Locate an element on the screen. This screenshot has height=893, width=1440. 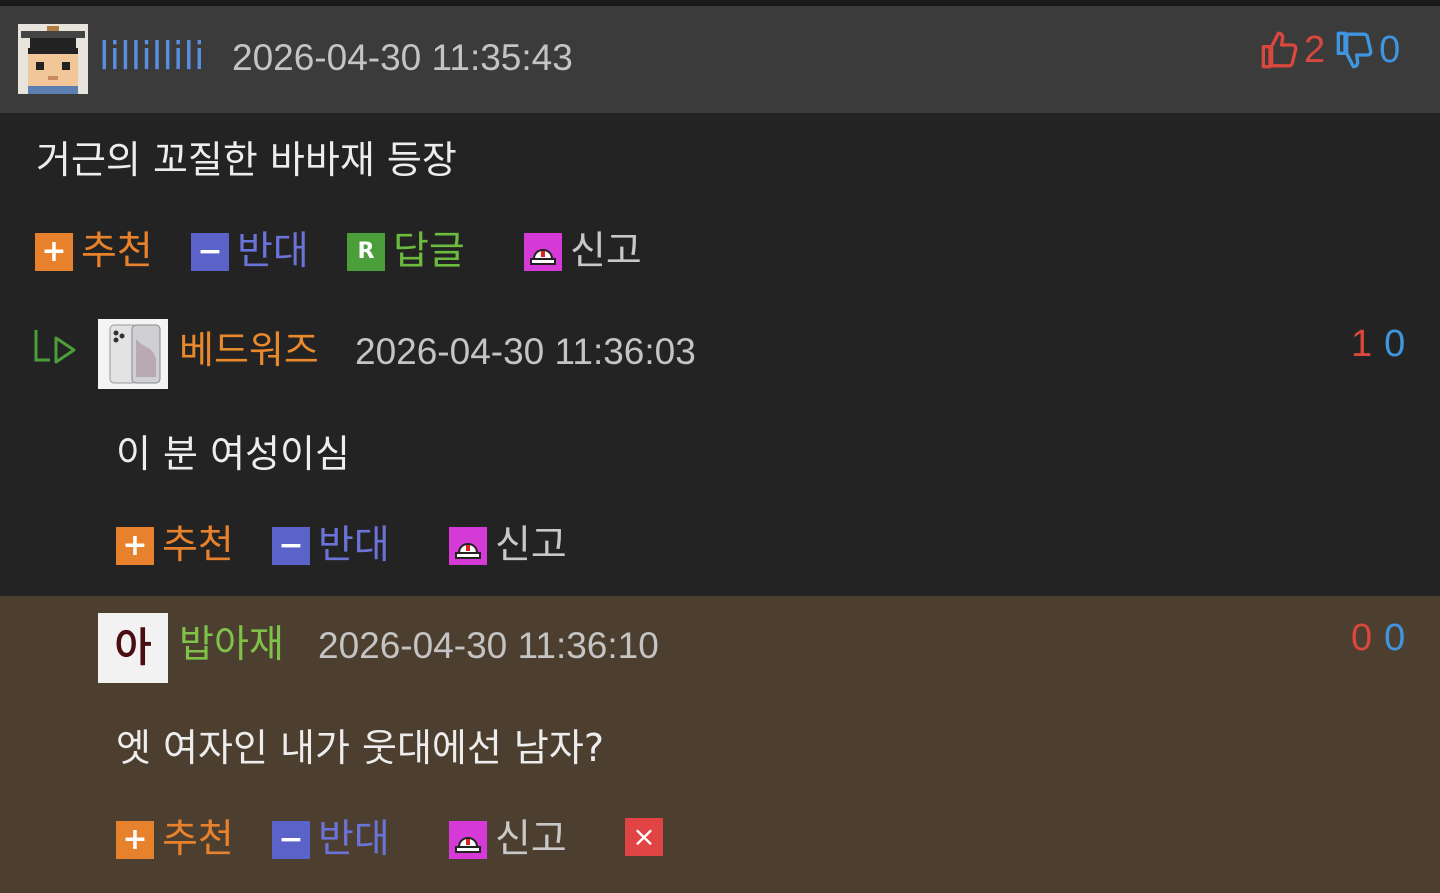
close-icon: × is located at coordinates (644, 837).